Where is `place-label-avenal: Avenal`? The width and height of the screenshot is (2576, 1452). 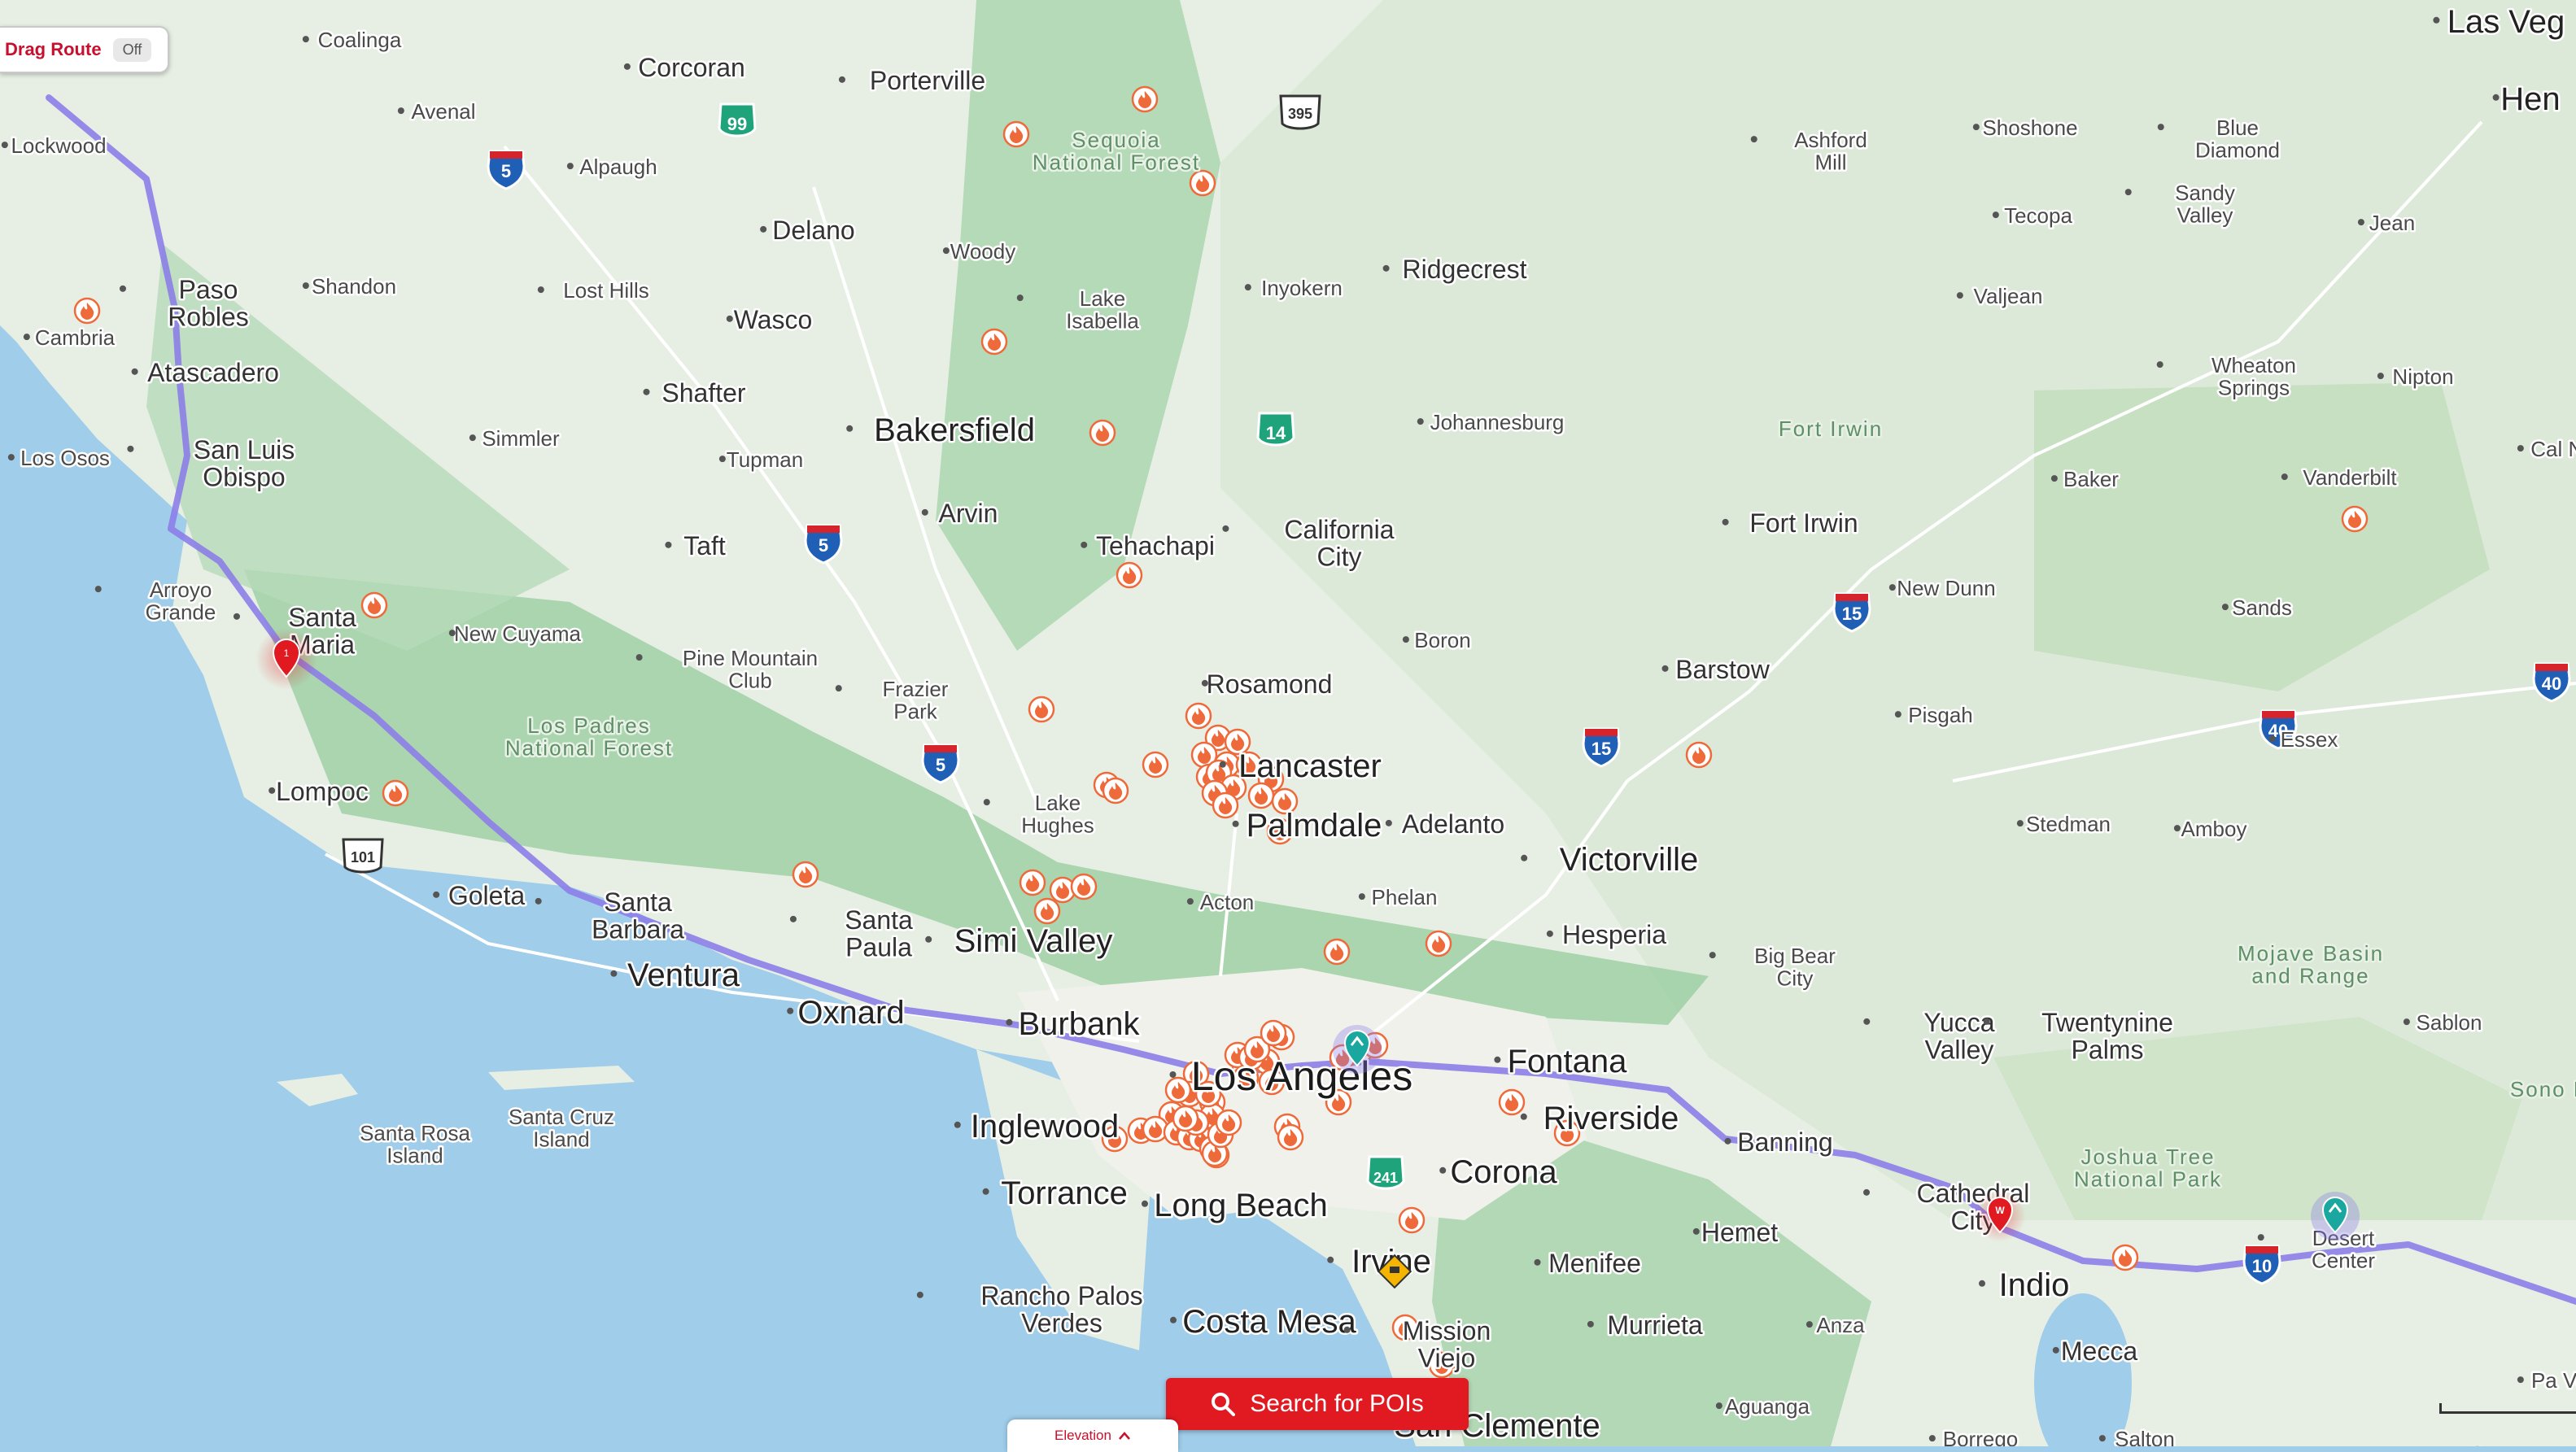 place-label-avenal: Avenal is located at coordinates (443, 111).